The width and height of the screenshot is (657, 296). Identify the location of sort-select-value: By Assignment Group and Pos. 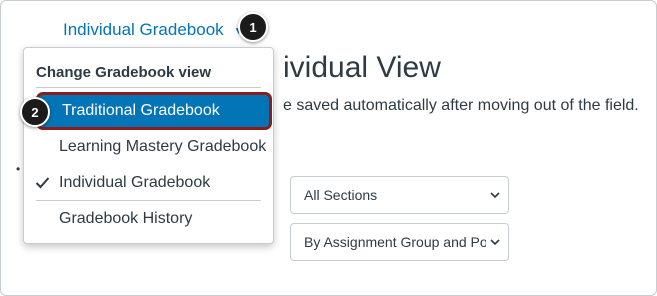
(395, 242).